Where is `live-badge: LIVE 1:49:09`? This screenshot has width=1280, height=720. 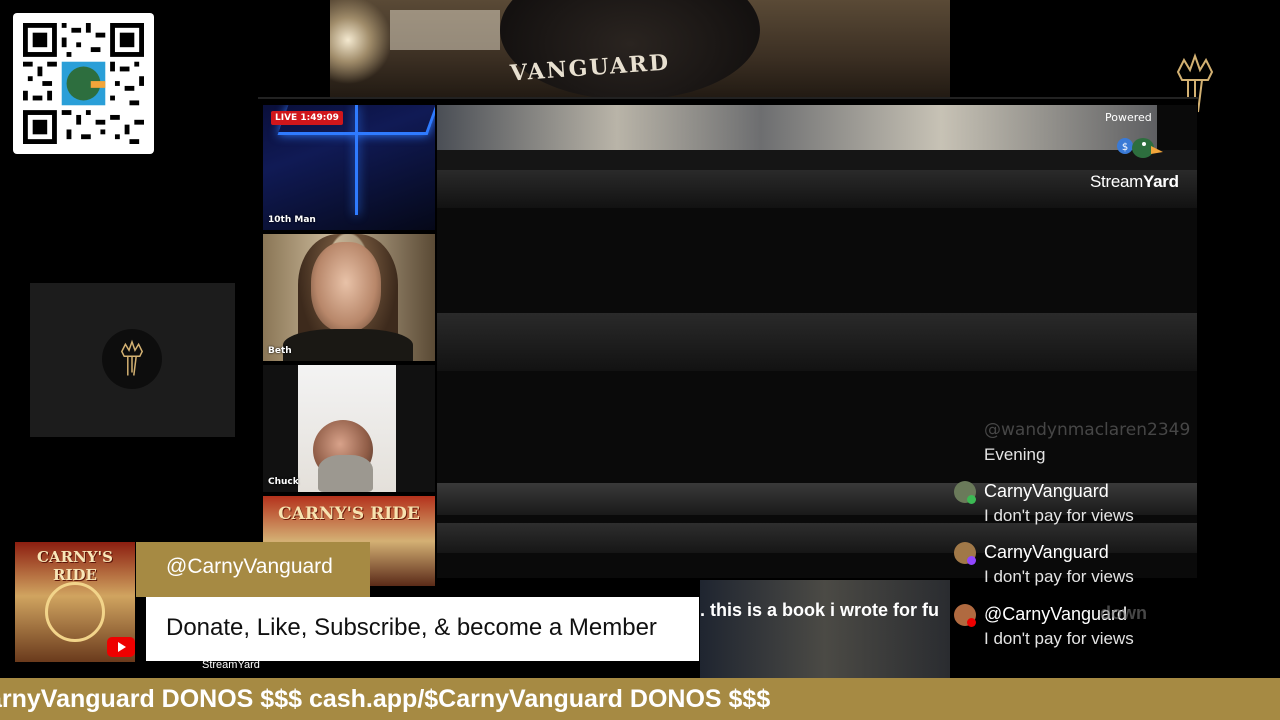 live-badge: LIVE 1:49:09 is located at coordinates (307, 118).